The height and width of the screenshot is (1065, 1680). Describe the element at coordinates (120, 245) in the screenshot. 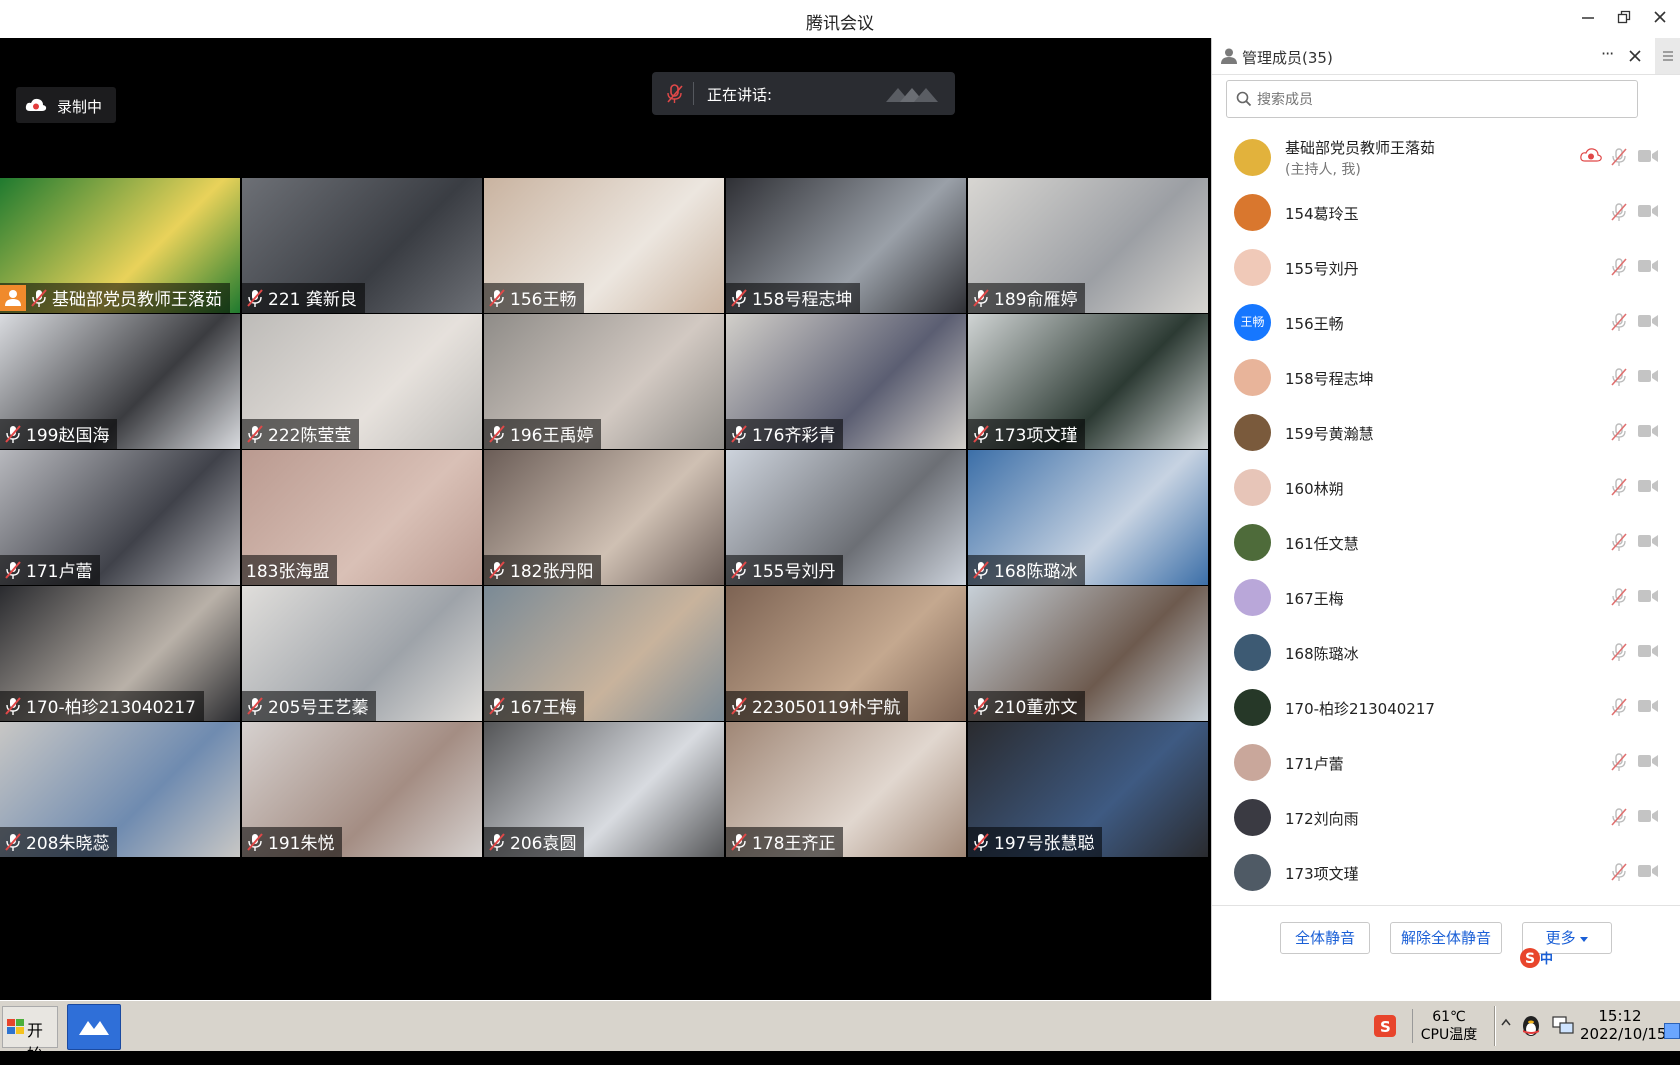

I see `video-tile: 基础部党员教师王落茹` at that location.